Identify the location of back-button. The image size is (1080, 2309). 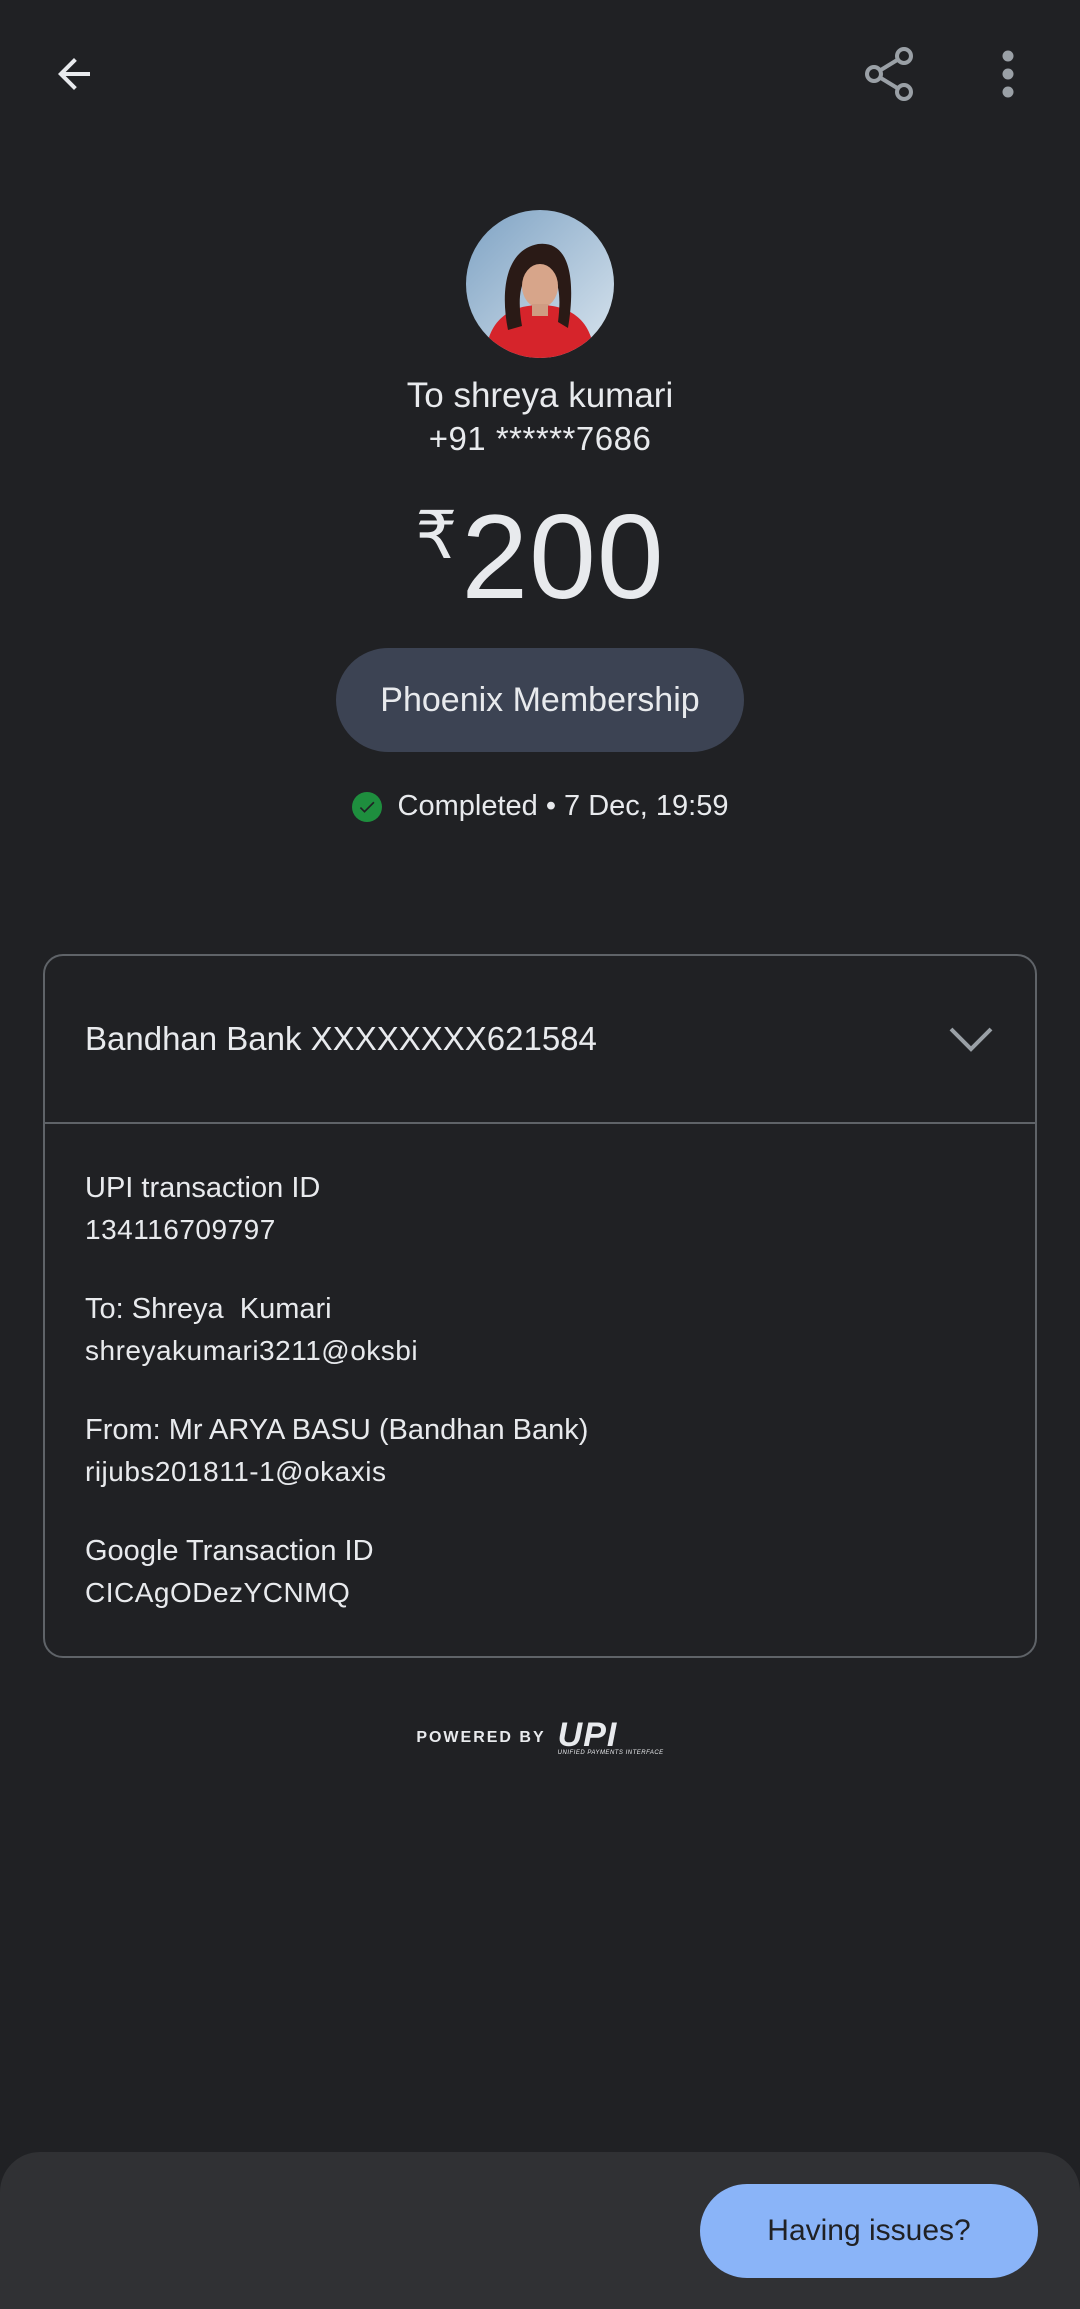
(74, 74).